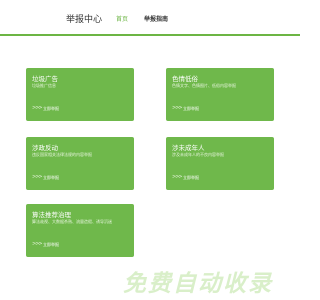  Describe the element at coordinates (45, 79) in the screenshot. I see `card-title: 垃圾广告` at that location.